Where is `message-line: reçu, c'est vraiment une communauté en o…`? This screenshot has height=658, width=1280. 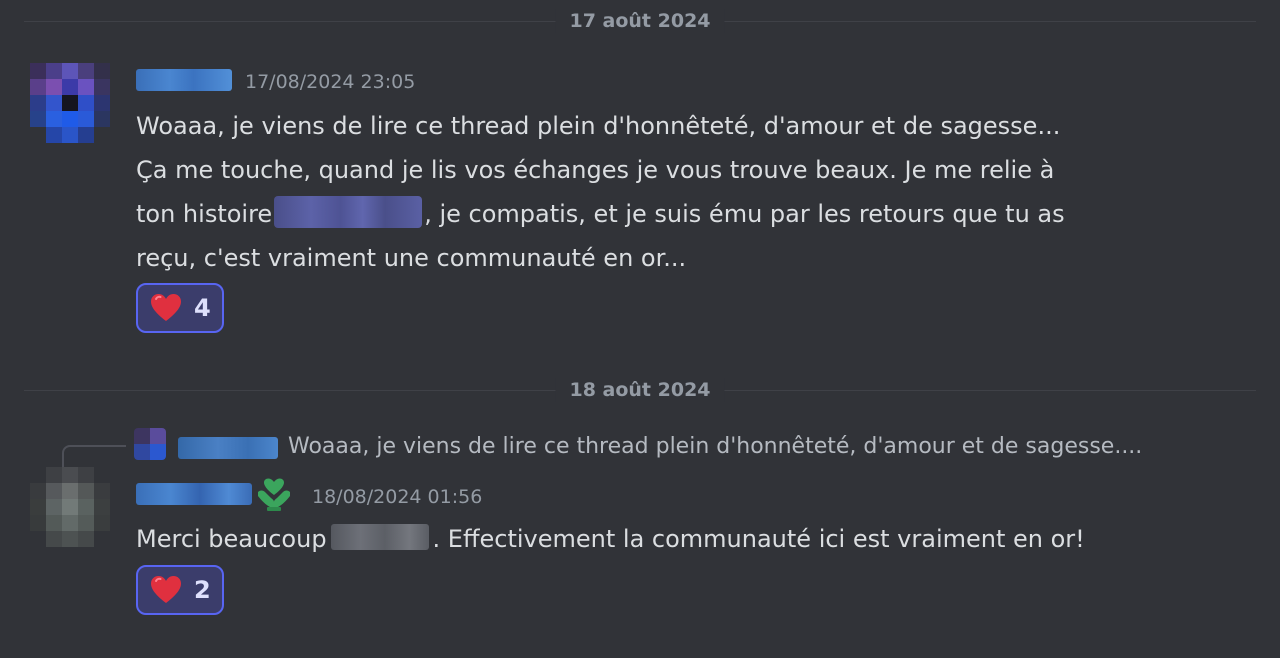 message-line: reçu, c'est vraiment une communauté en o… is located at coordinates (411, 258).